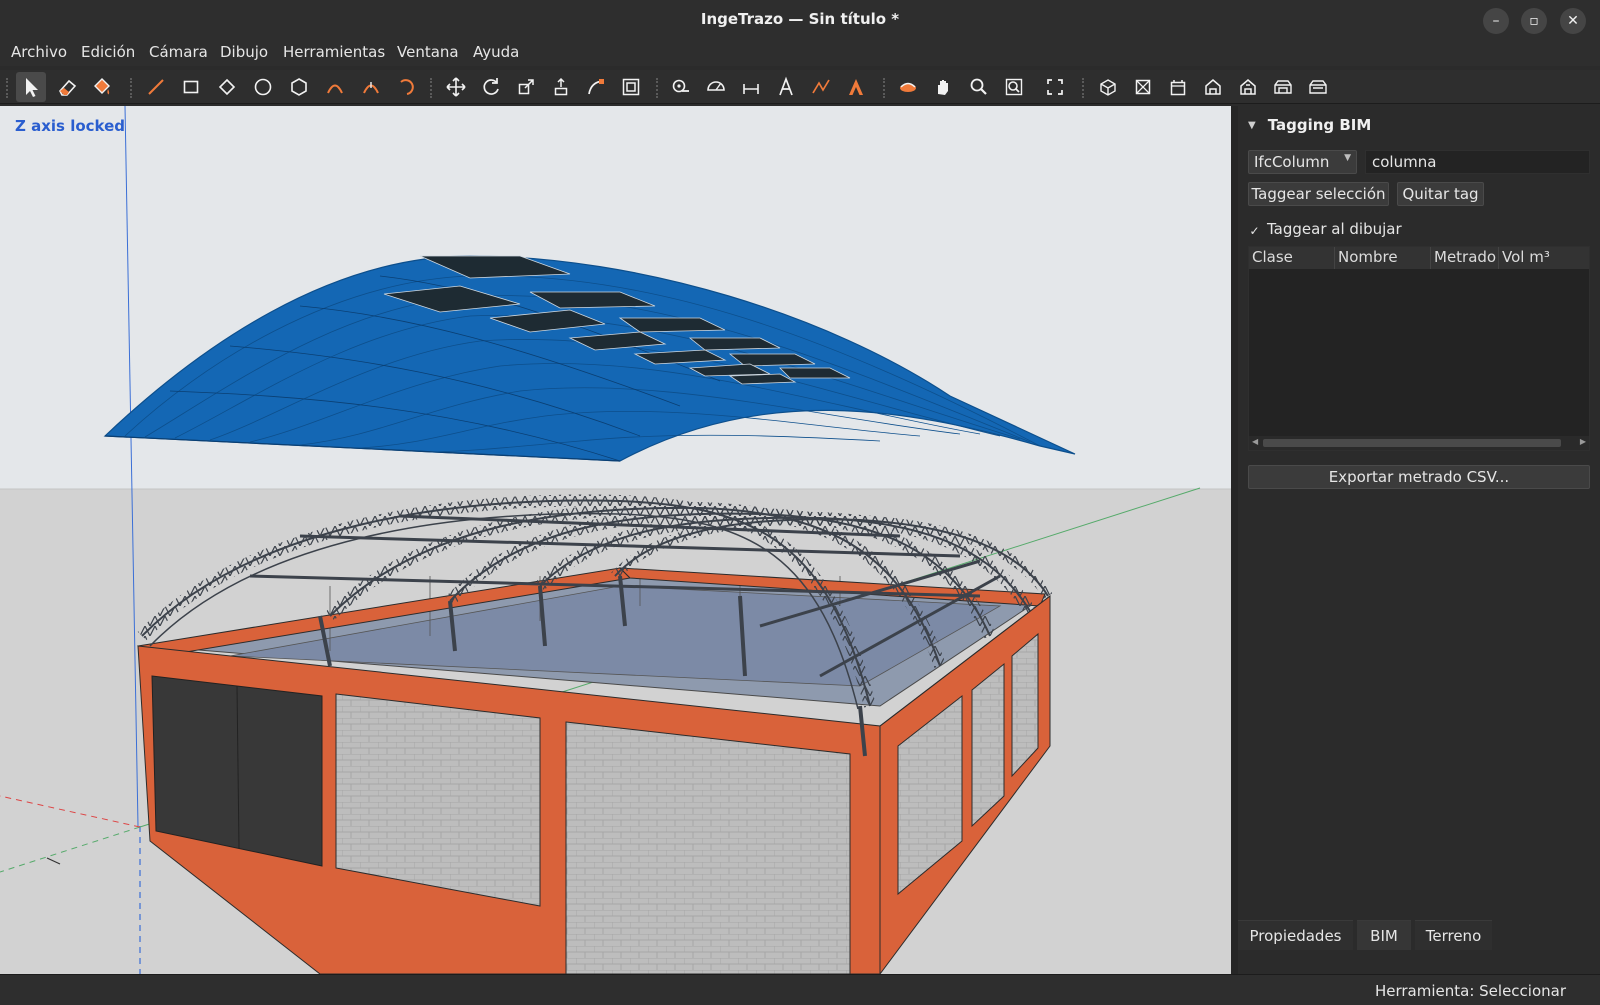 The image size is (1600, 1005). What do you see at coordinates (1108, 87) in the screenshot?
I see `iso-view-icon` at bounding box center [1108, 87].